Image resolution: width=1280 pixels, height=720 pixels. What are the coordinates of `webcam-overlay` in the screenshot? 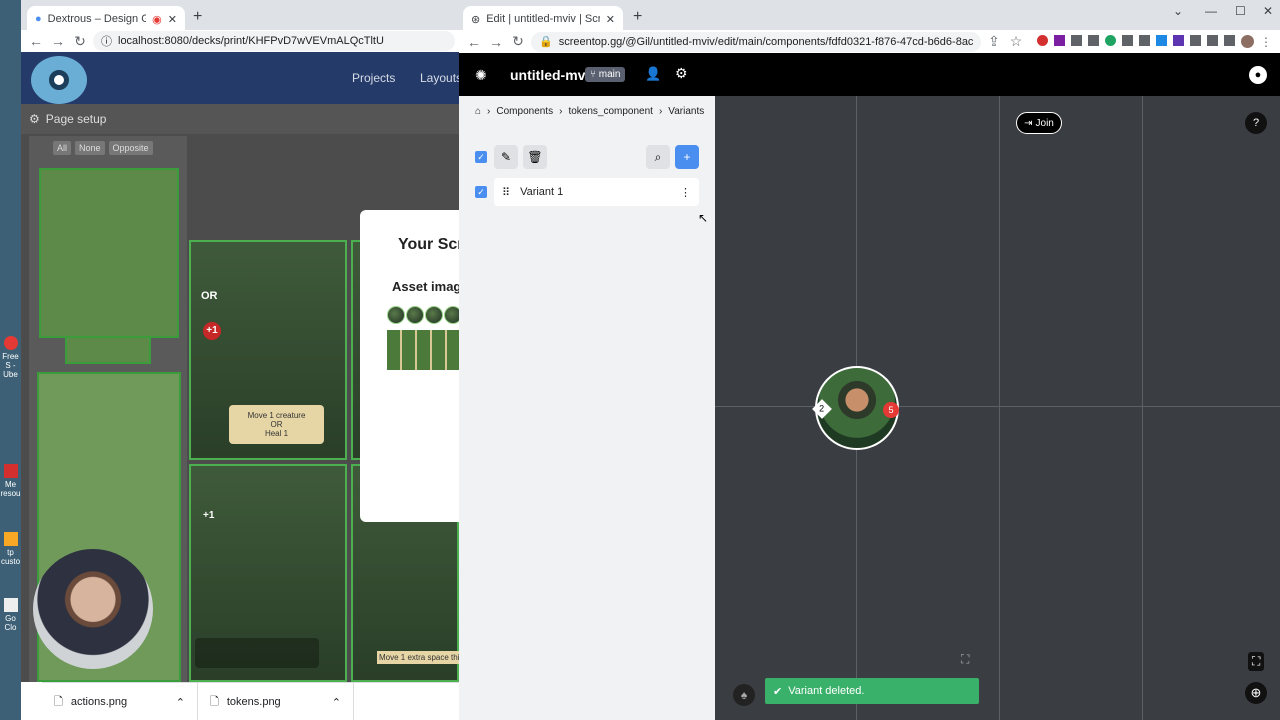 It's located at (93, 609).